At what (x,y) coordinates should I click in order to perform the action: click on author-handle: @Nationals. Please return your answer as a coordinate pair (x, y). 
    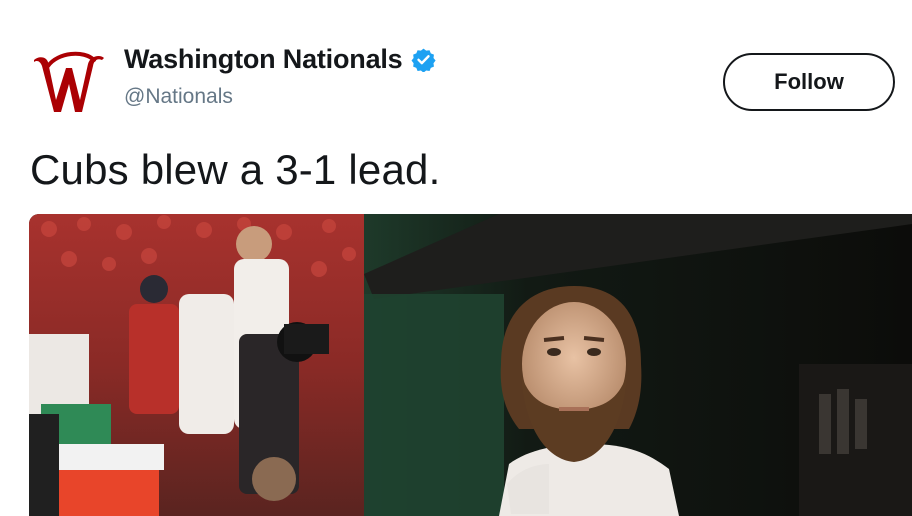
    Looking at the image, I should click on (178, 97).